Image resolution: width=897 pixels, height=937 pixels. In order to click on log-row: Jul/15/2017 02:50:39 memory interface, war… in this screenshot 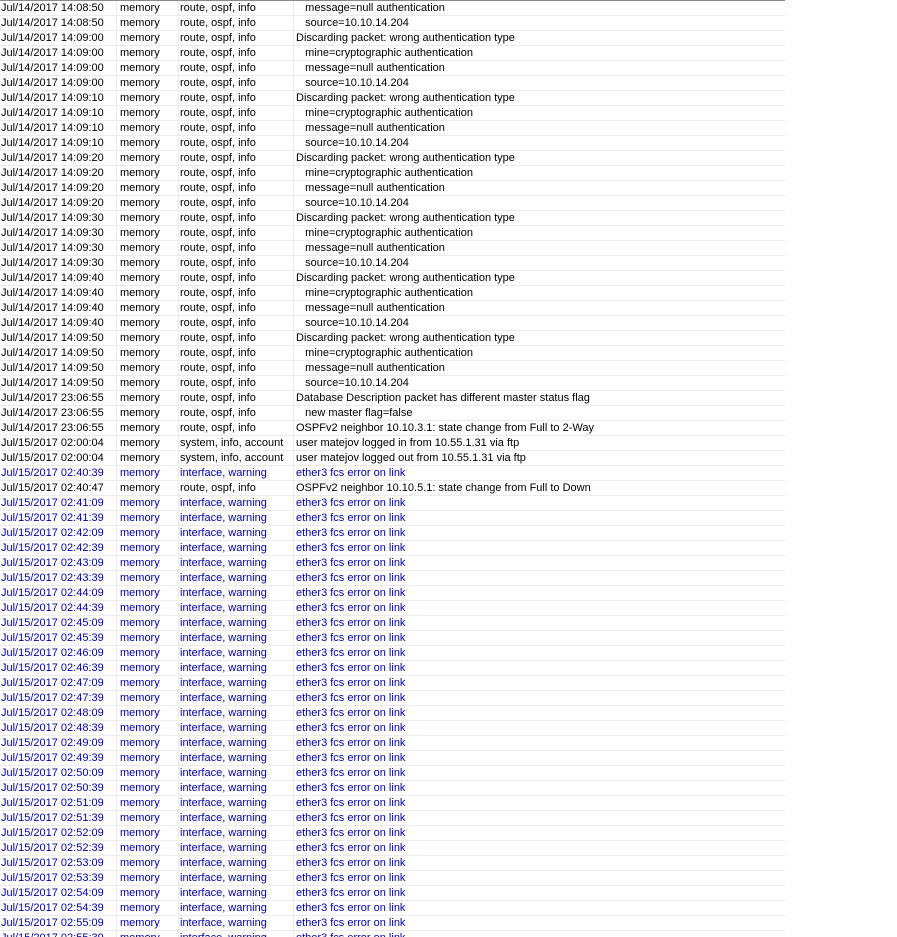, I will do `click(392, 788)`.